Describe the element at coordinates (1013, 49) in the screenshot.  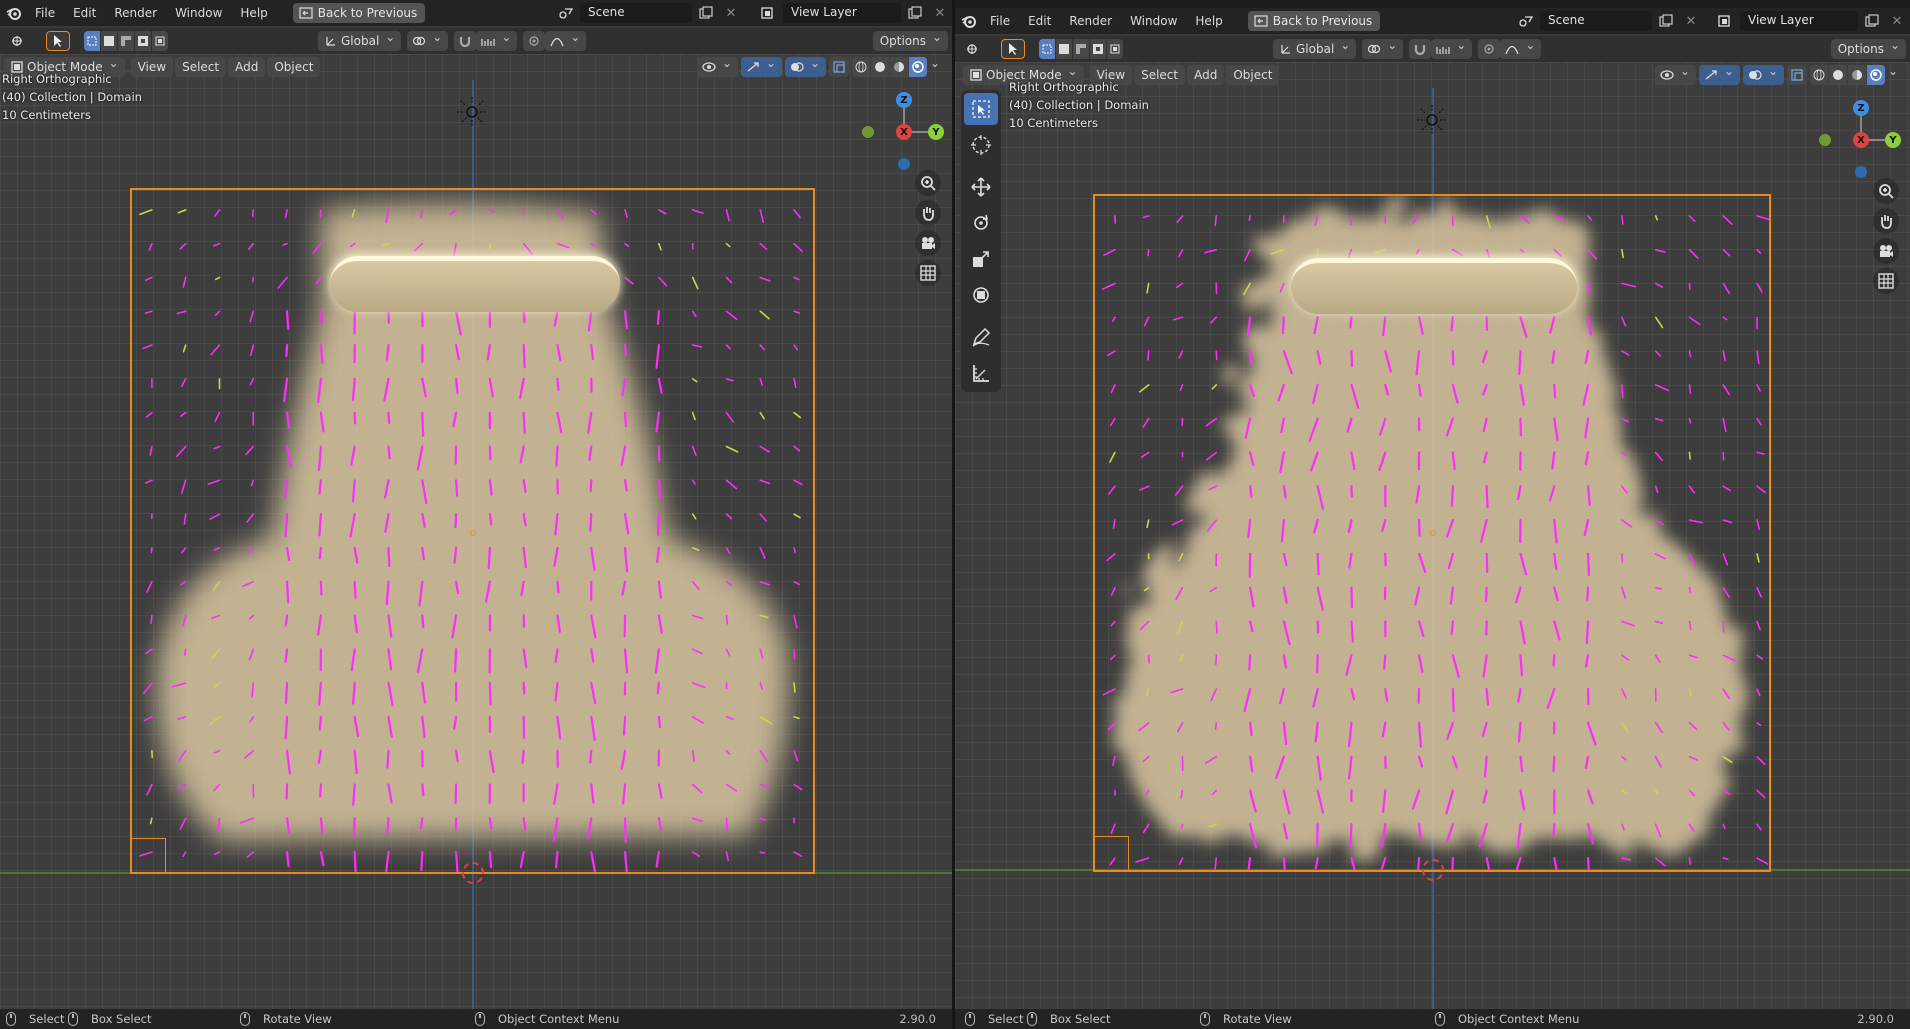
I see `select-tool-button` at that location.